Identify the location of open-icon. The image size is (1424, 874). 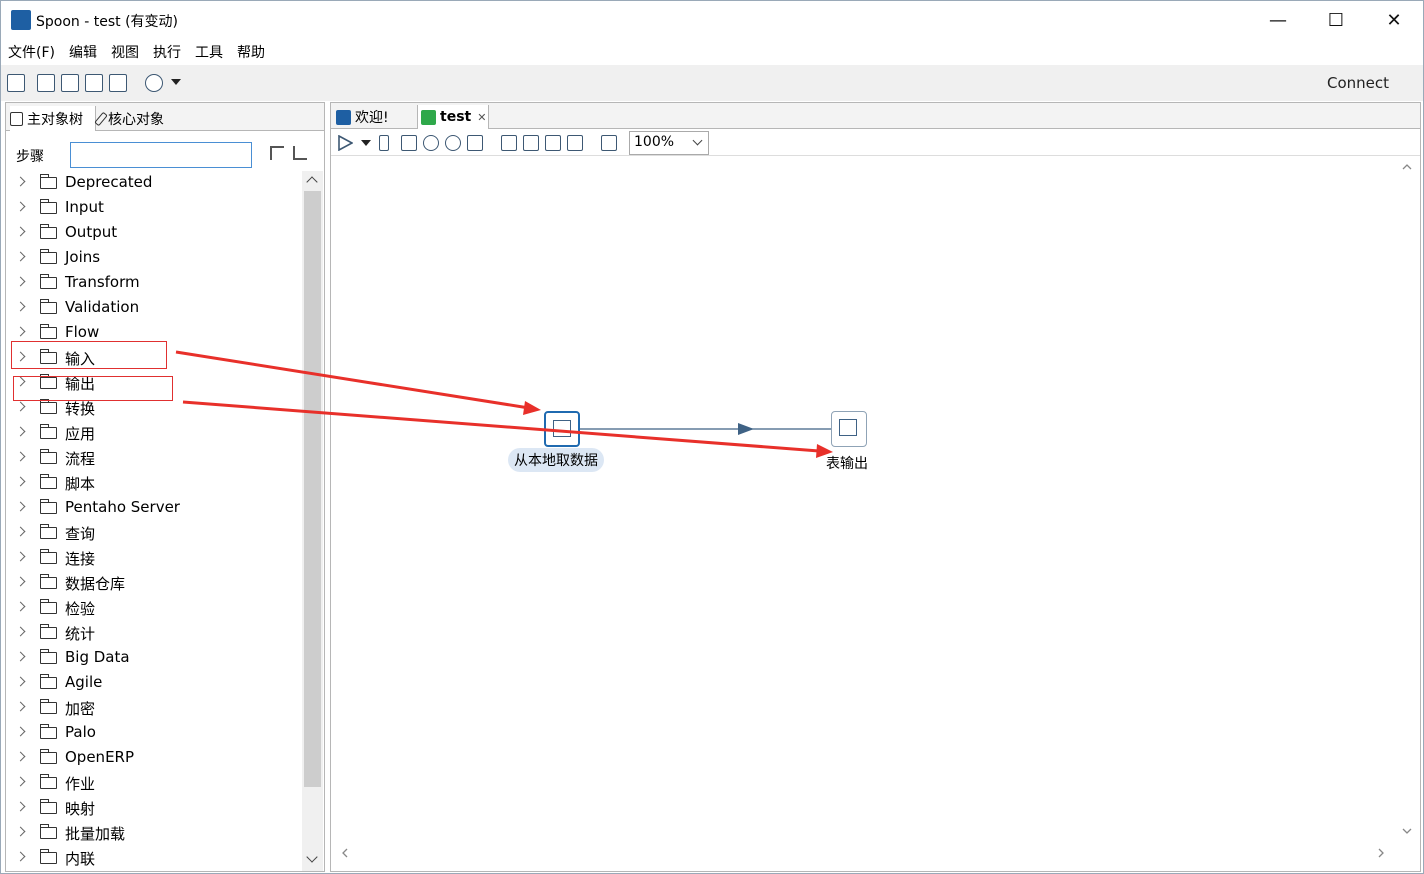
(46, 83).